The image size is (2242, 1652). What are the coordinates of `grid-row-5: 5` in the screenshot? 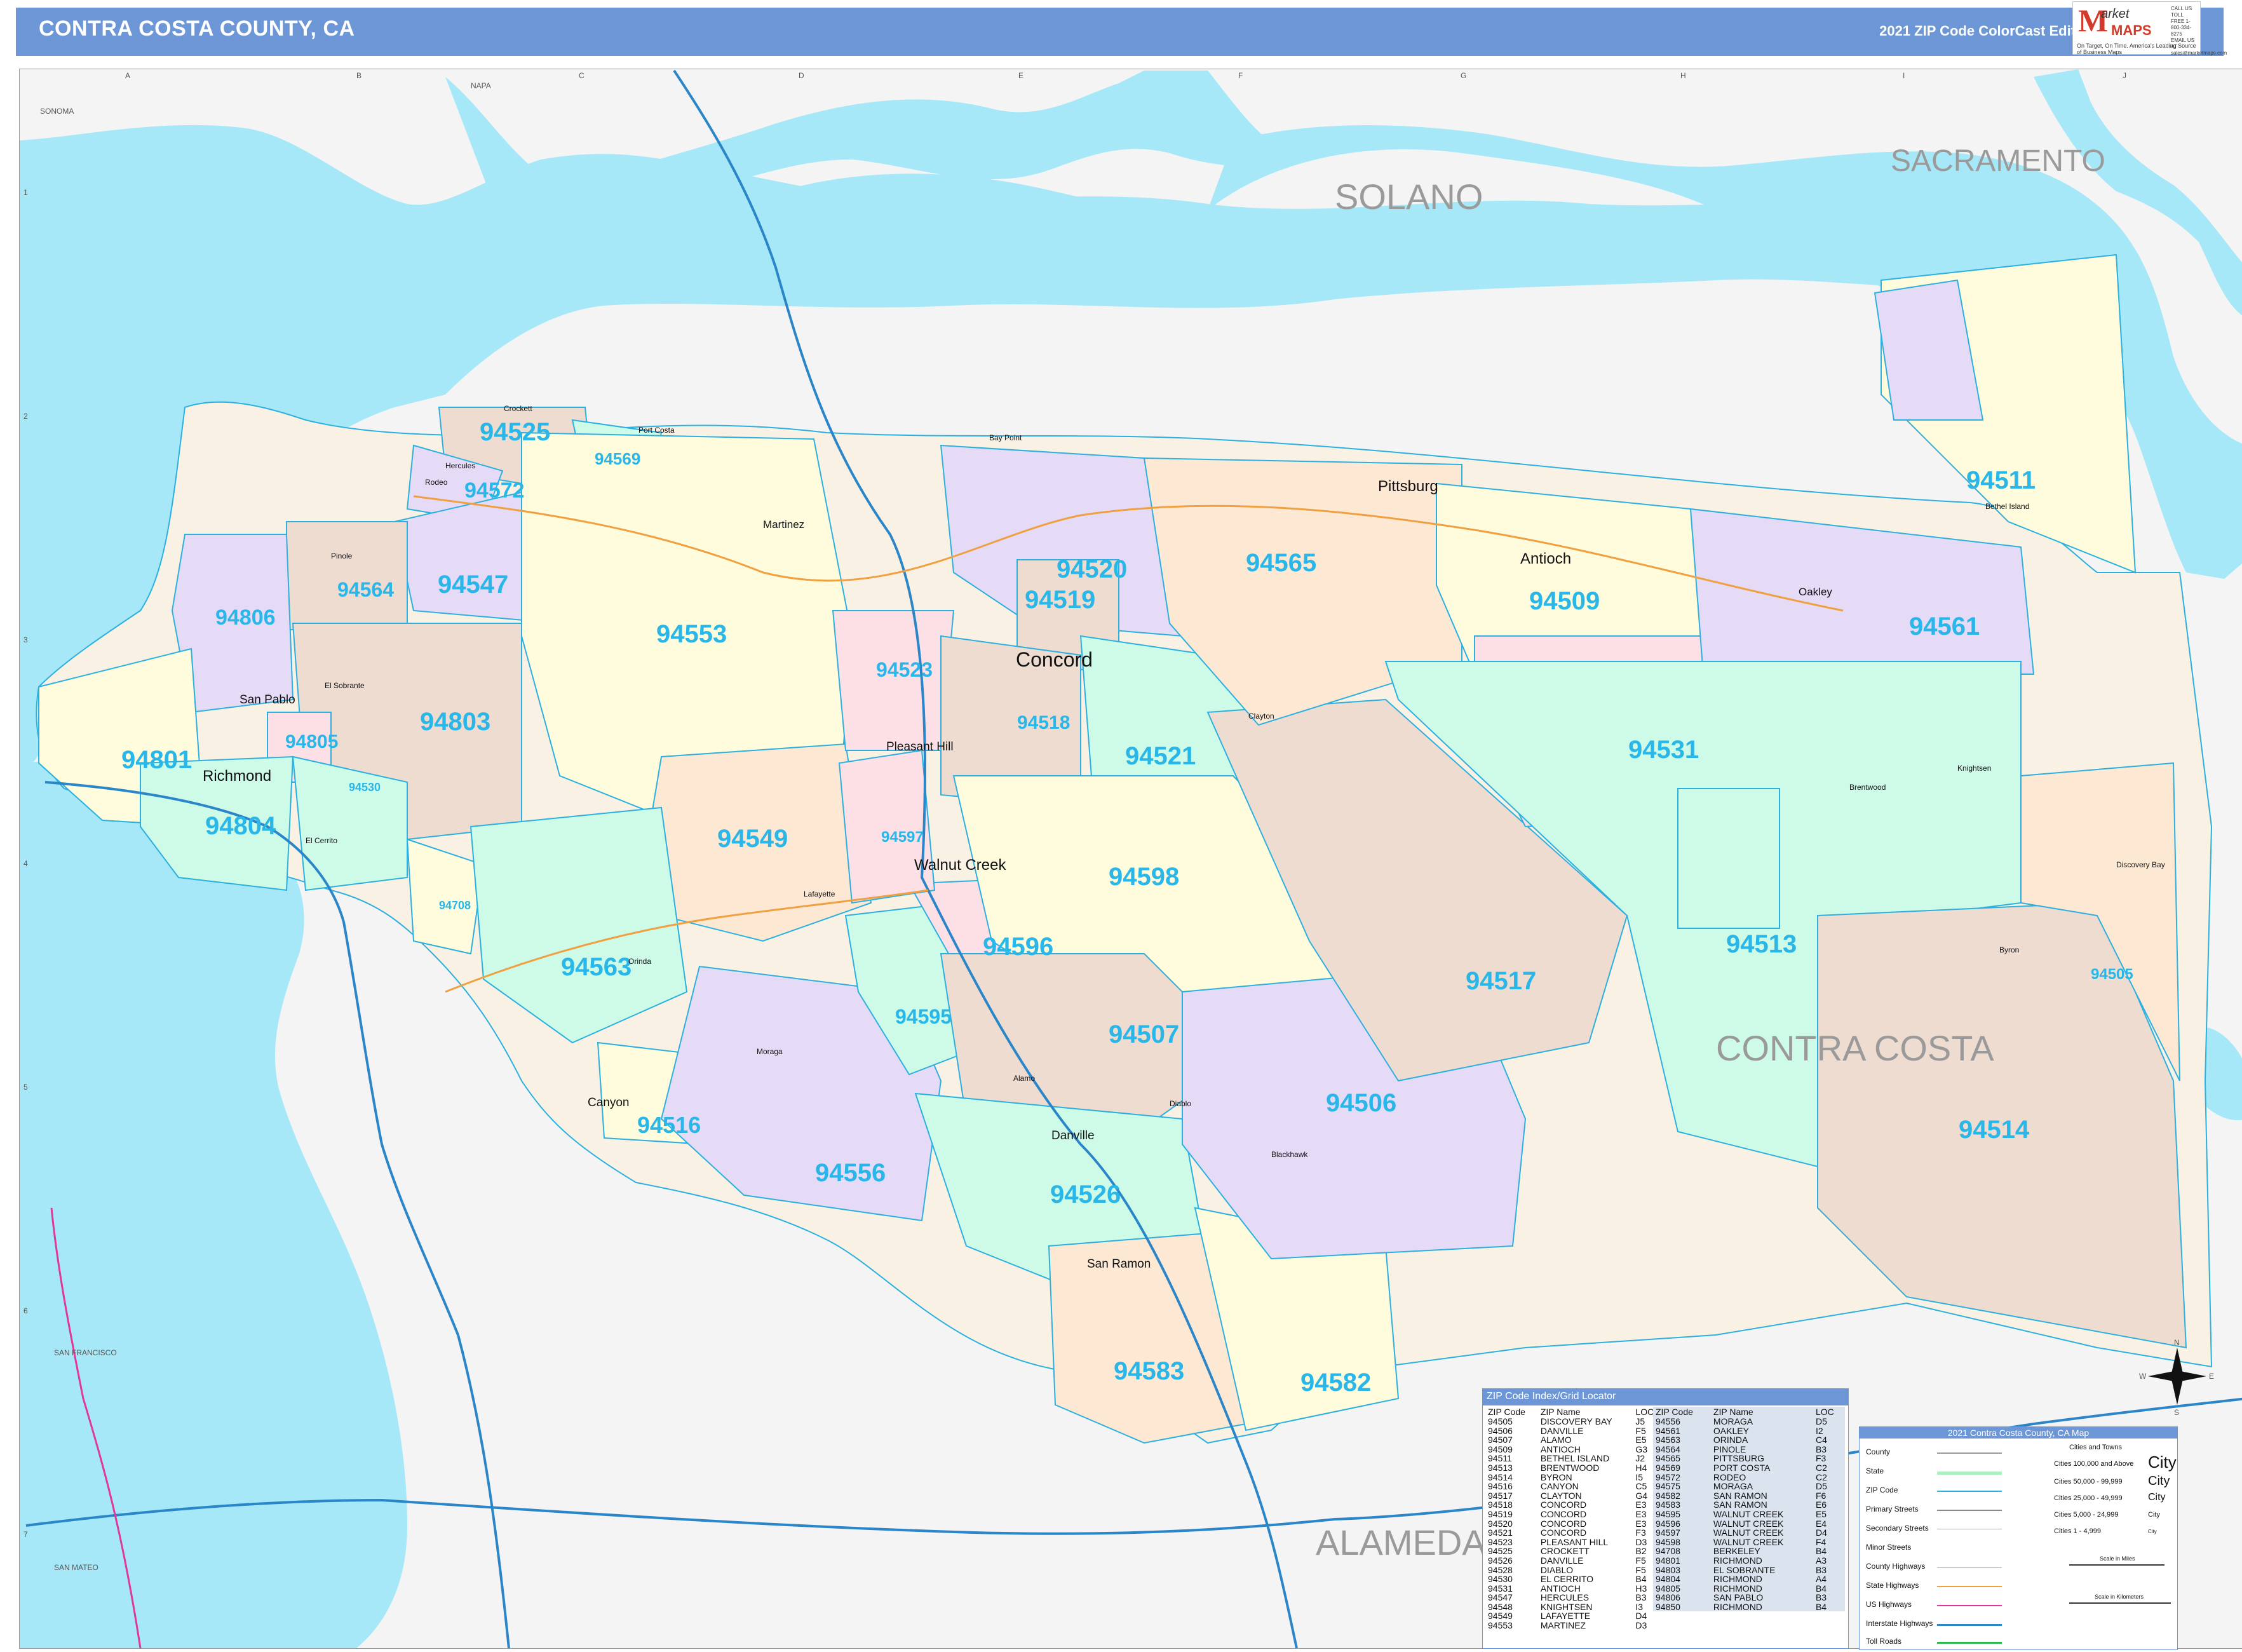 It's located at (26, 1087).